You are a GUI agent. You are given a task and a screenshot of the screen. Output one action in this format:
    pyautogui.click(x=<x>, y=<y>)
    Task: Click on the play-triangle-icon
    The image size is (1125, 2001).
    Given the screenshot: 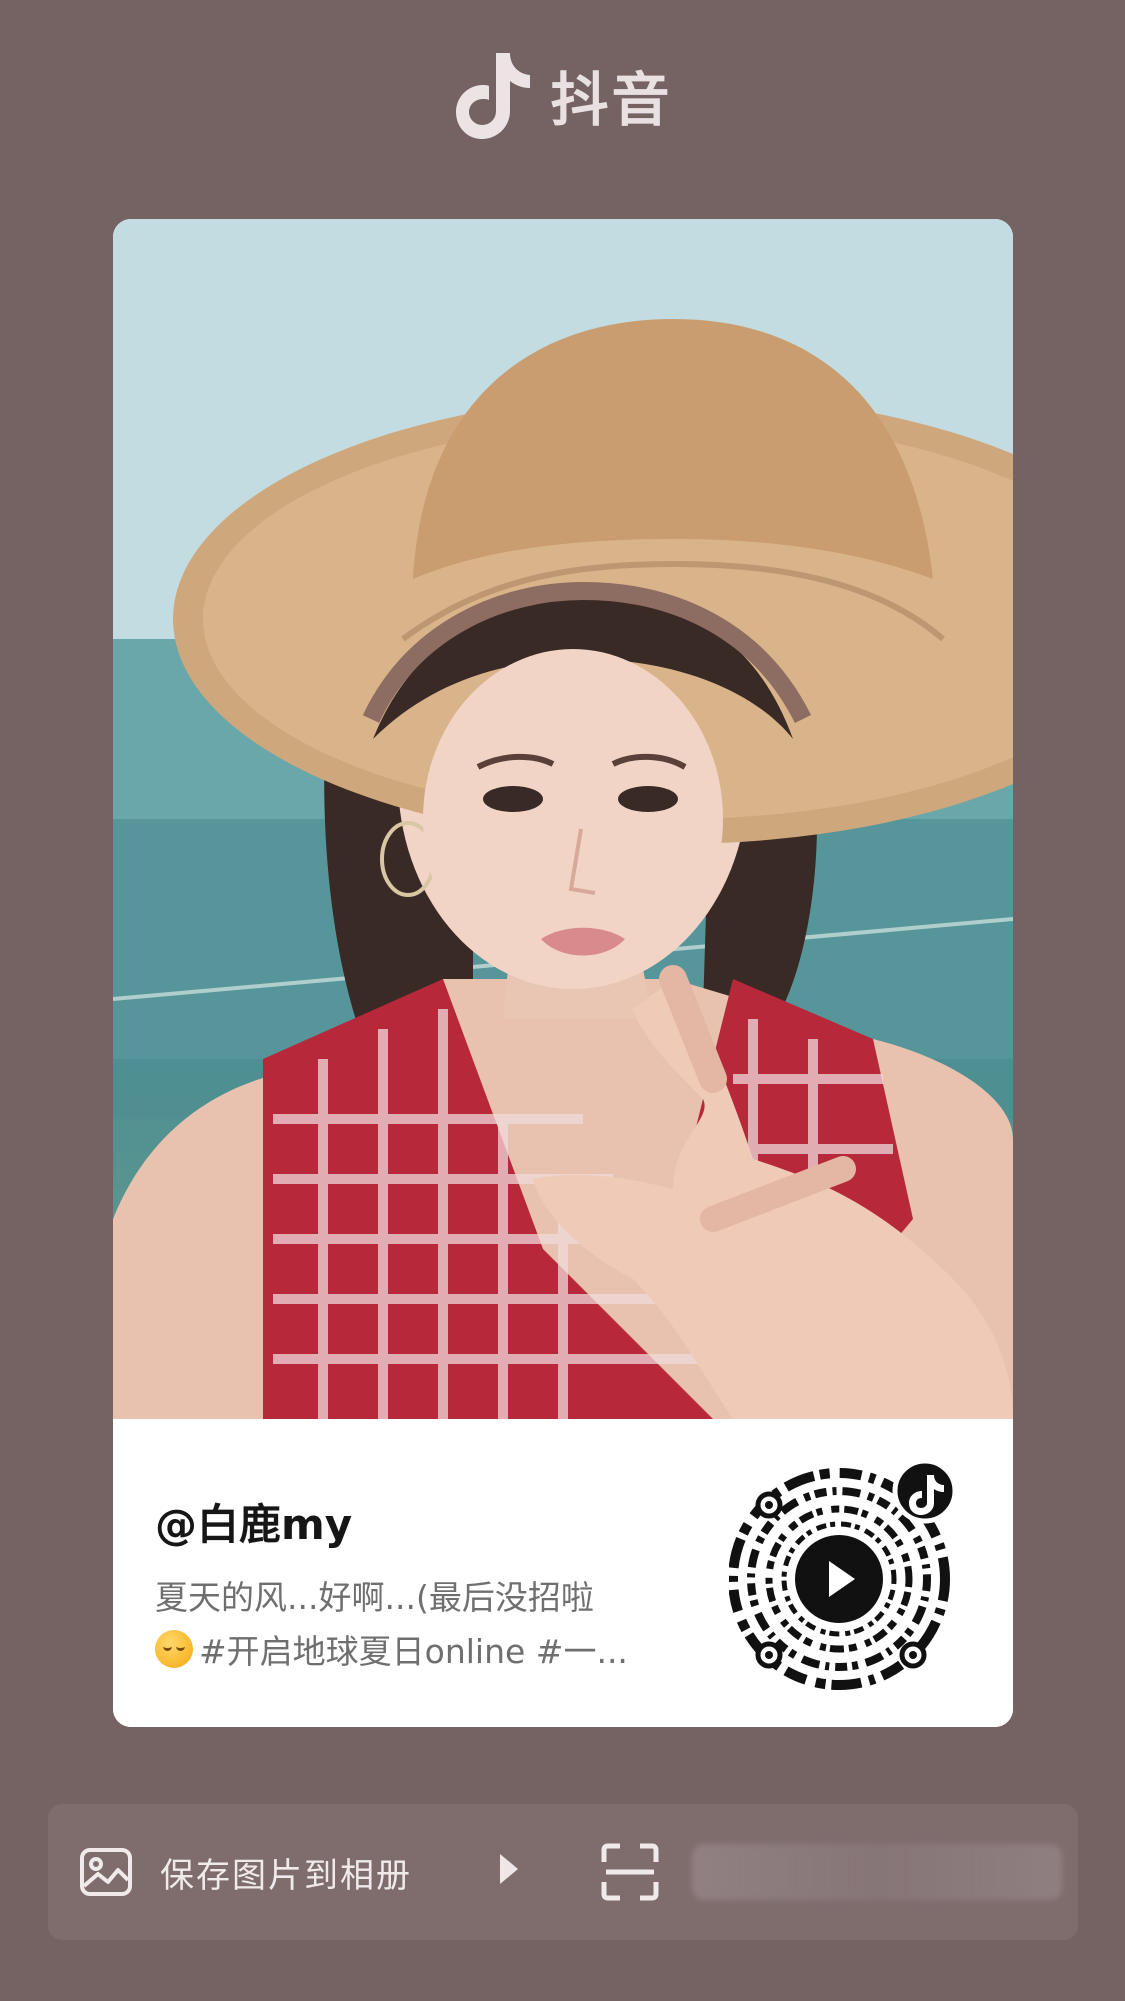 What is the action you would take?
    pyautogui.click(x=509, y=1869)
    